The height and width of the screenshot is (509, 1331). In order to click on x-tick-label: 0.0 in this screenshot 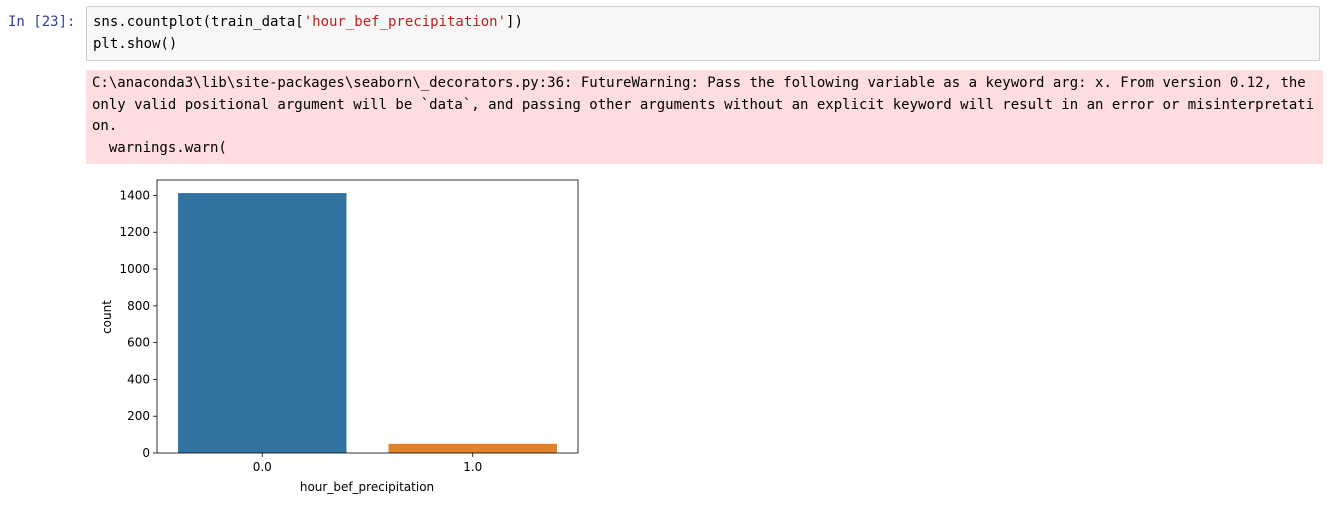, I will do `click(262, 467)`.